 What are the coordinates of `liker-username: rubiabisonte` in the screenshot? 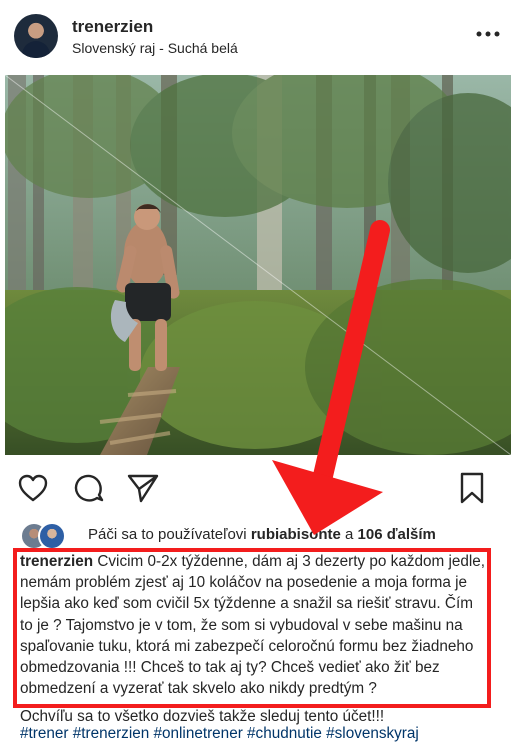 It's located at (296, 534).